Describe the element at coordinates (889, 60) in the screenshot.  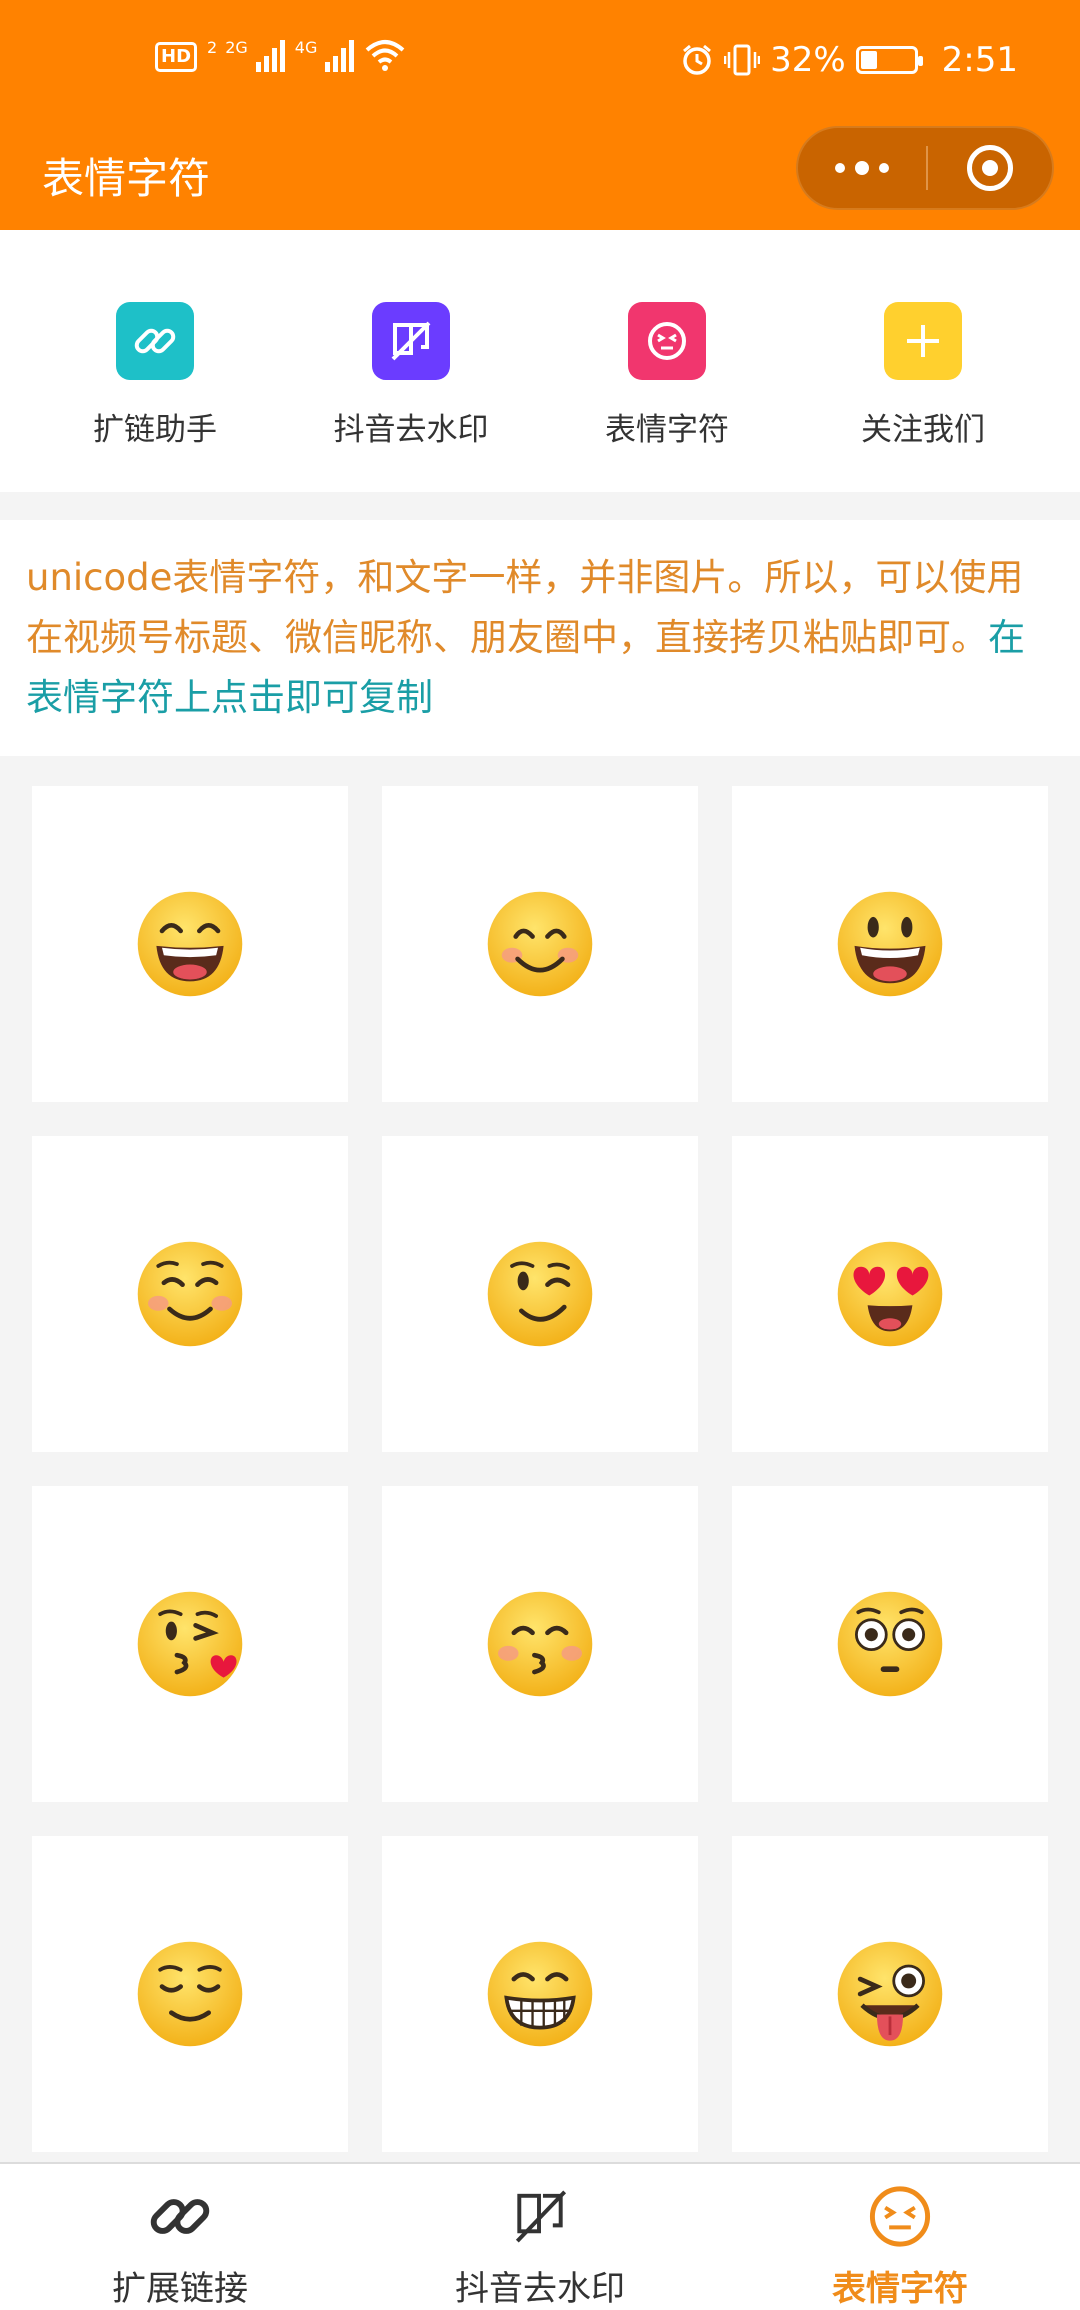
I see `battery-icon` at that location.